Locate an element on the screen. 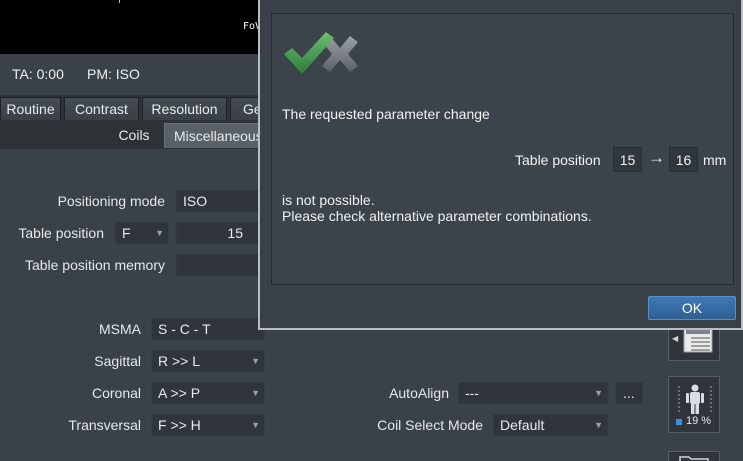 This screenshot has height=461, width=743. msma-label: MSMA is located at coordinates (120, 329).